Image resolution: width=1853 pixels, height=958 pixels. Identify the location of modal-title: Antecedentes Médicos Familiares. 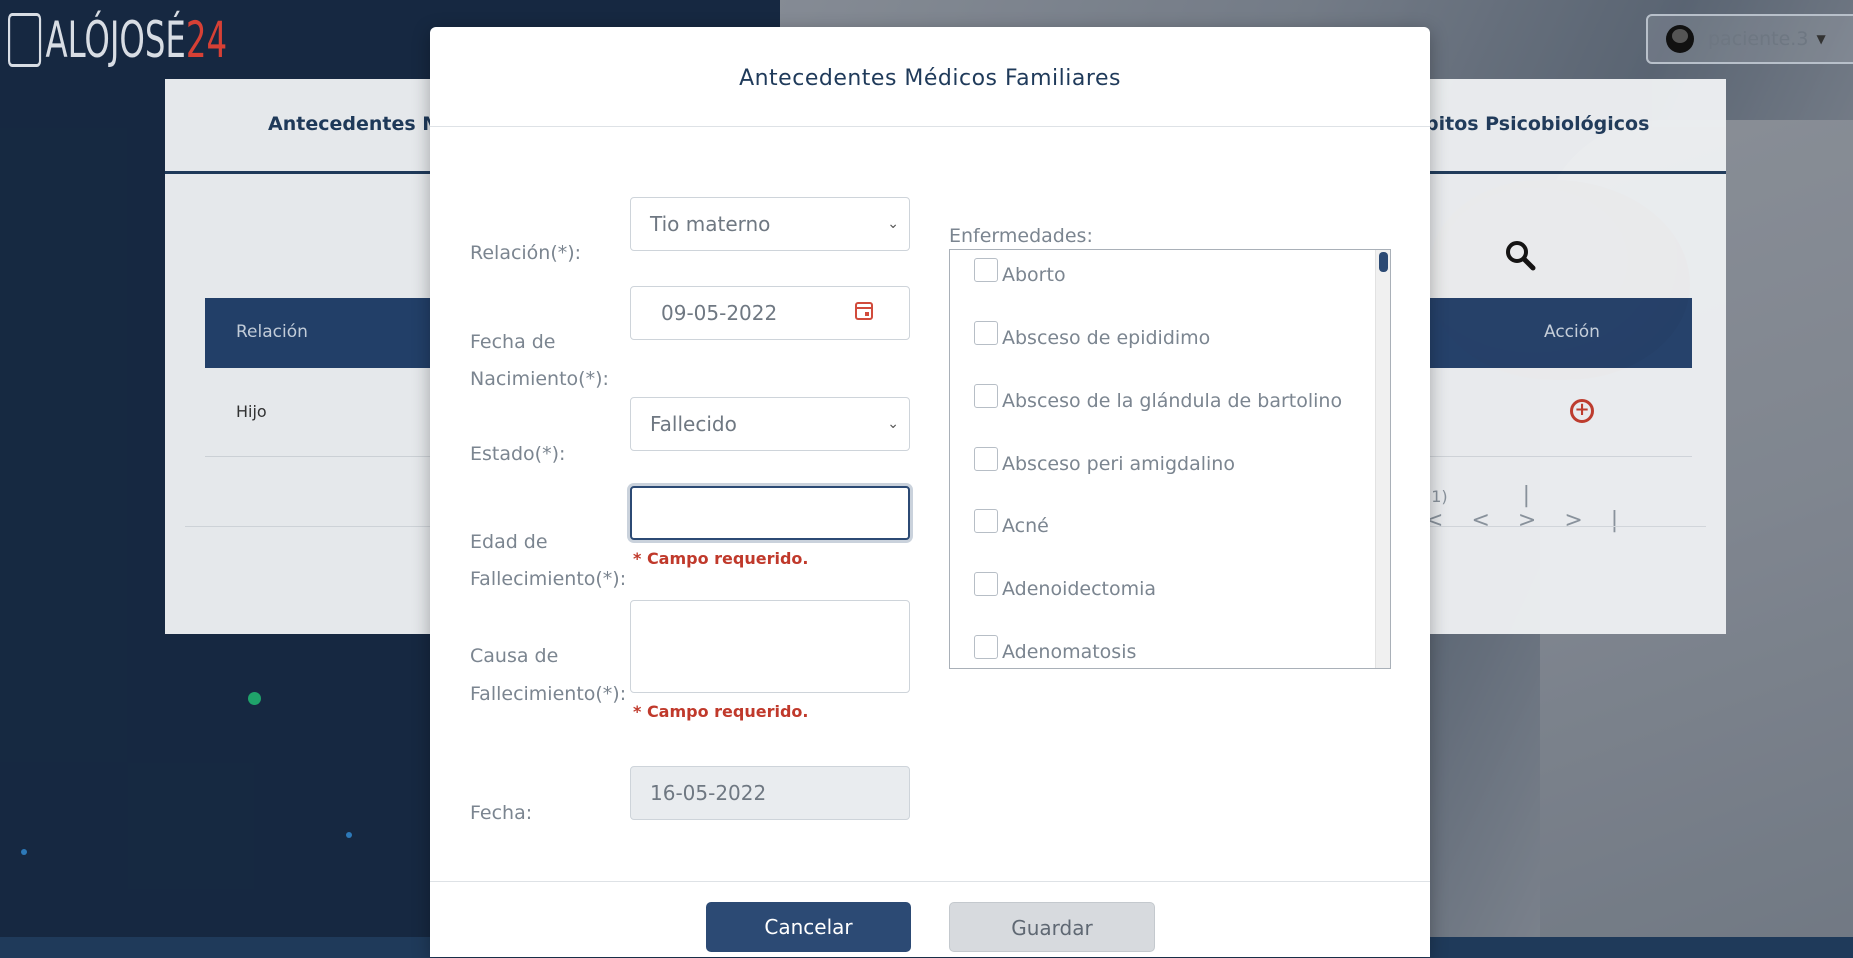
(930, 77).